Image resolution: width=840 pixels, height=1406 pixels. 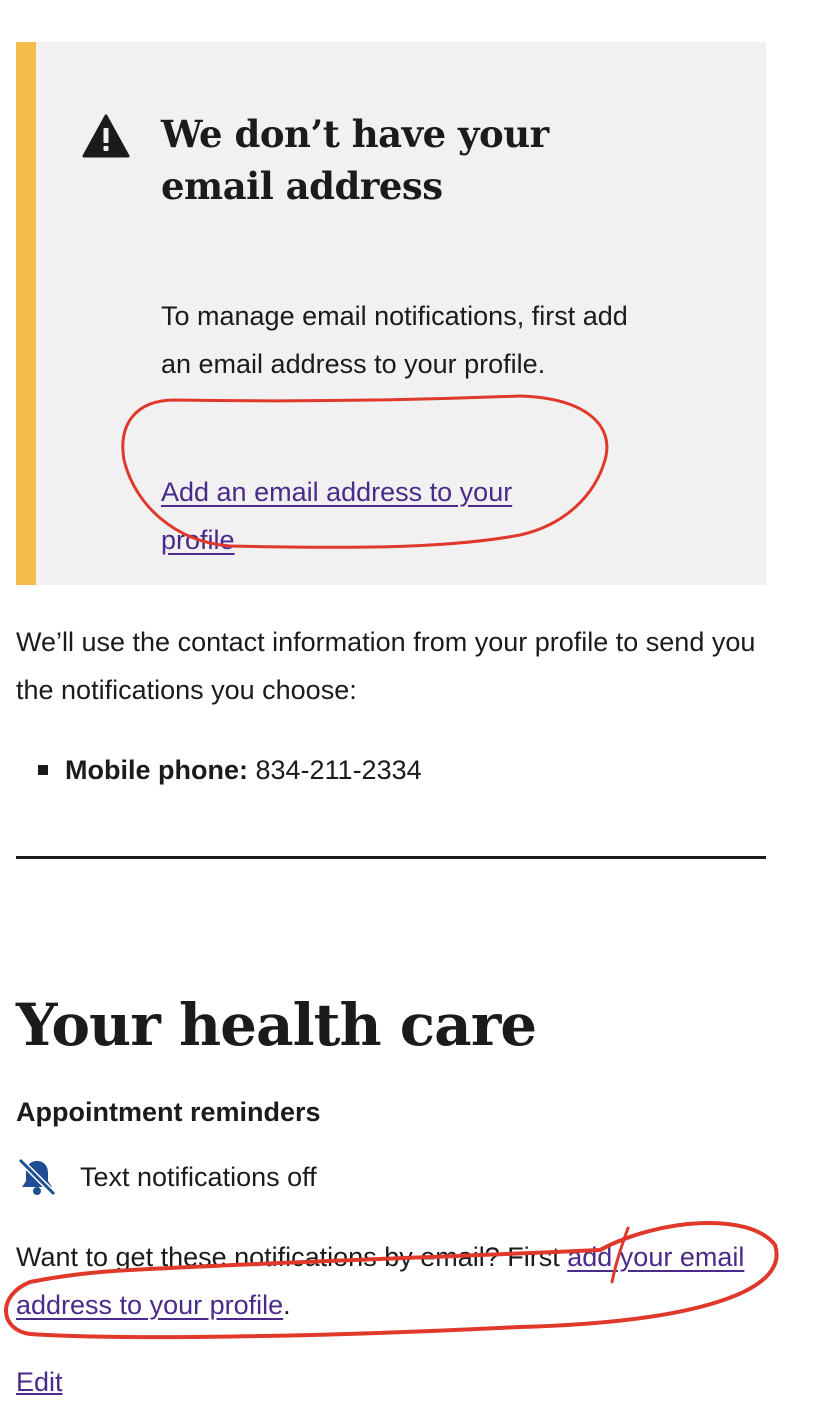 I want to click on section-divider, so click(x=391, y=857).